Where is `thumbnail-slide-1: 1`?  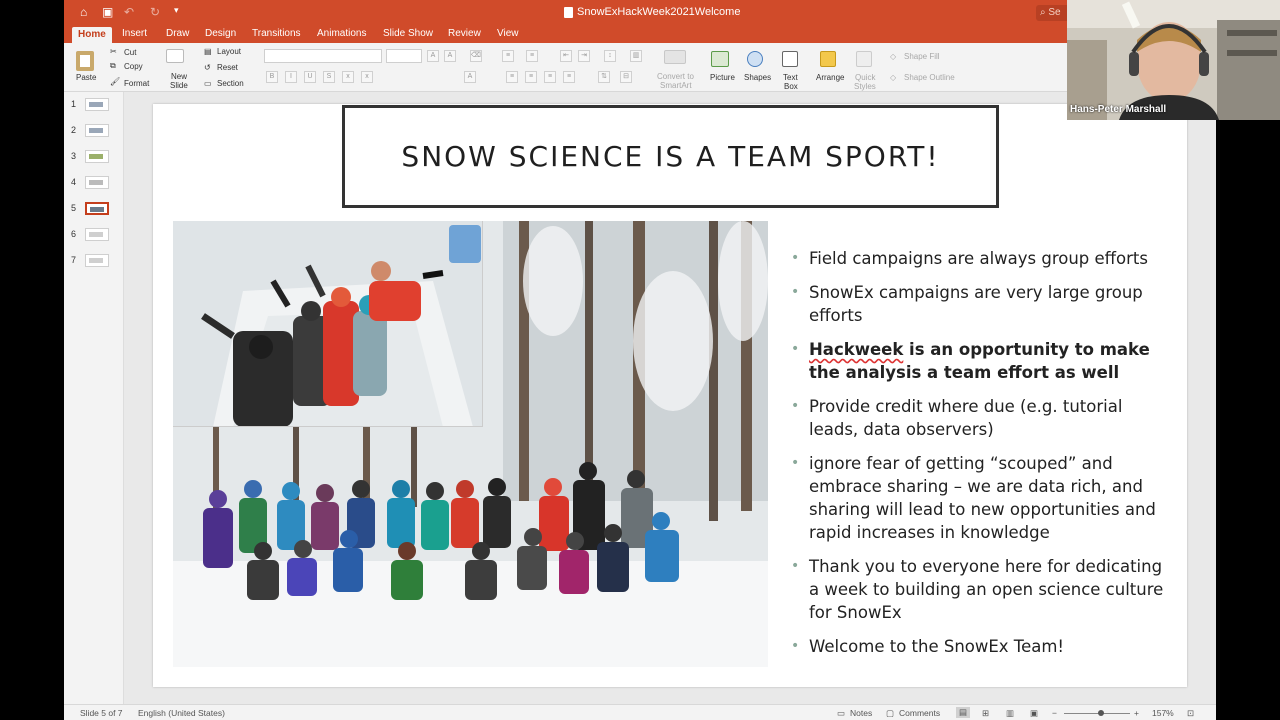
thumbnail-slide-1: 1 is located at coordinates (94, 105).